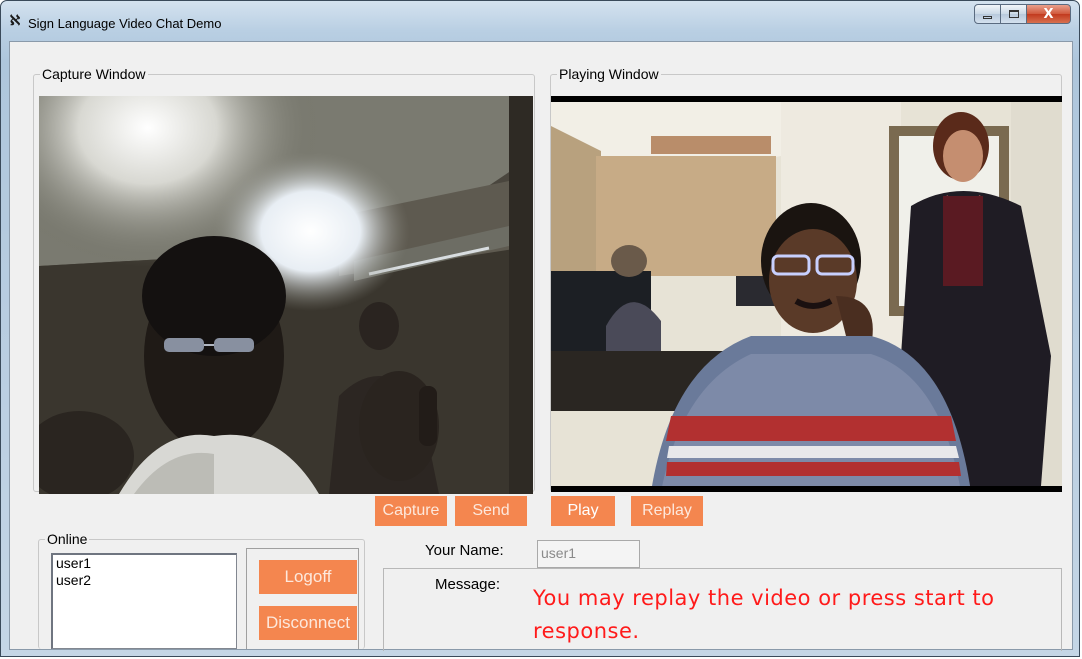 This screenshot has width=1082, height=659. I want to click on playing-window-label: Playing Window, so click(609, 74).